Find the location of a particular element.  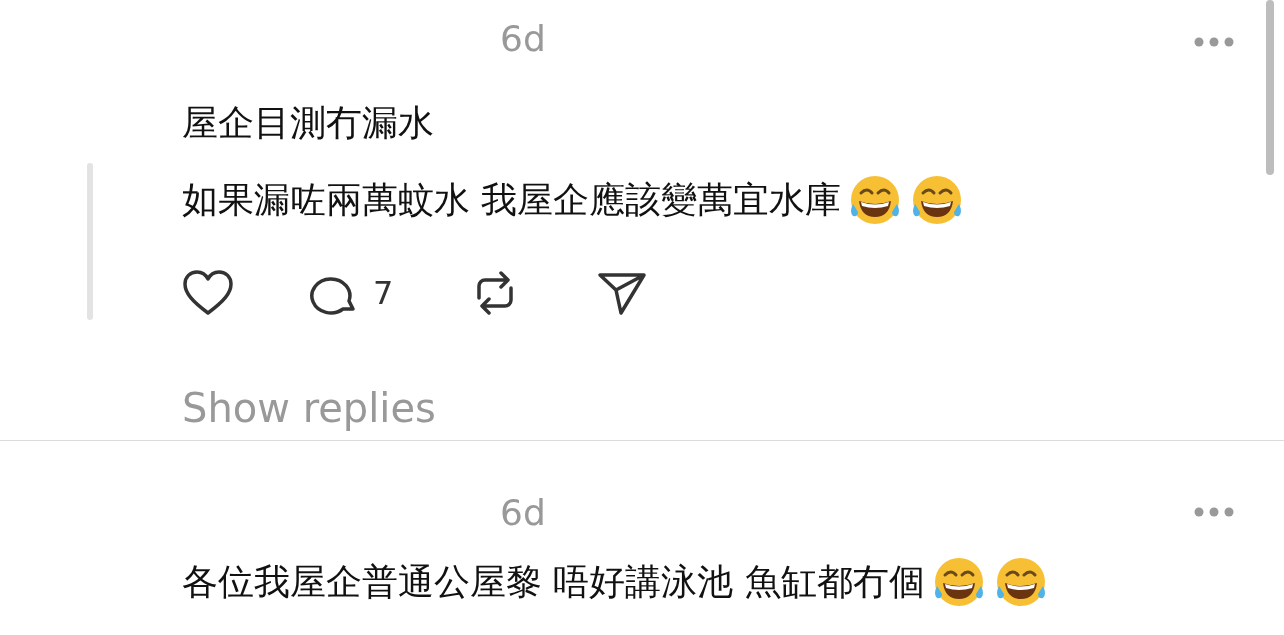

reply-count: 7 is located at coordinates (383, 293).